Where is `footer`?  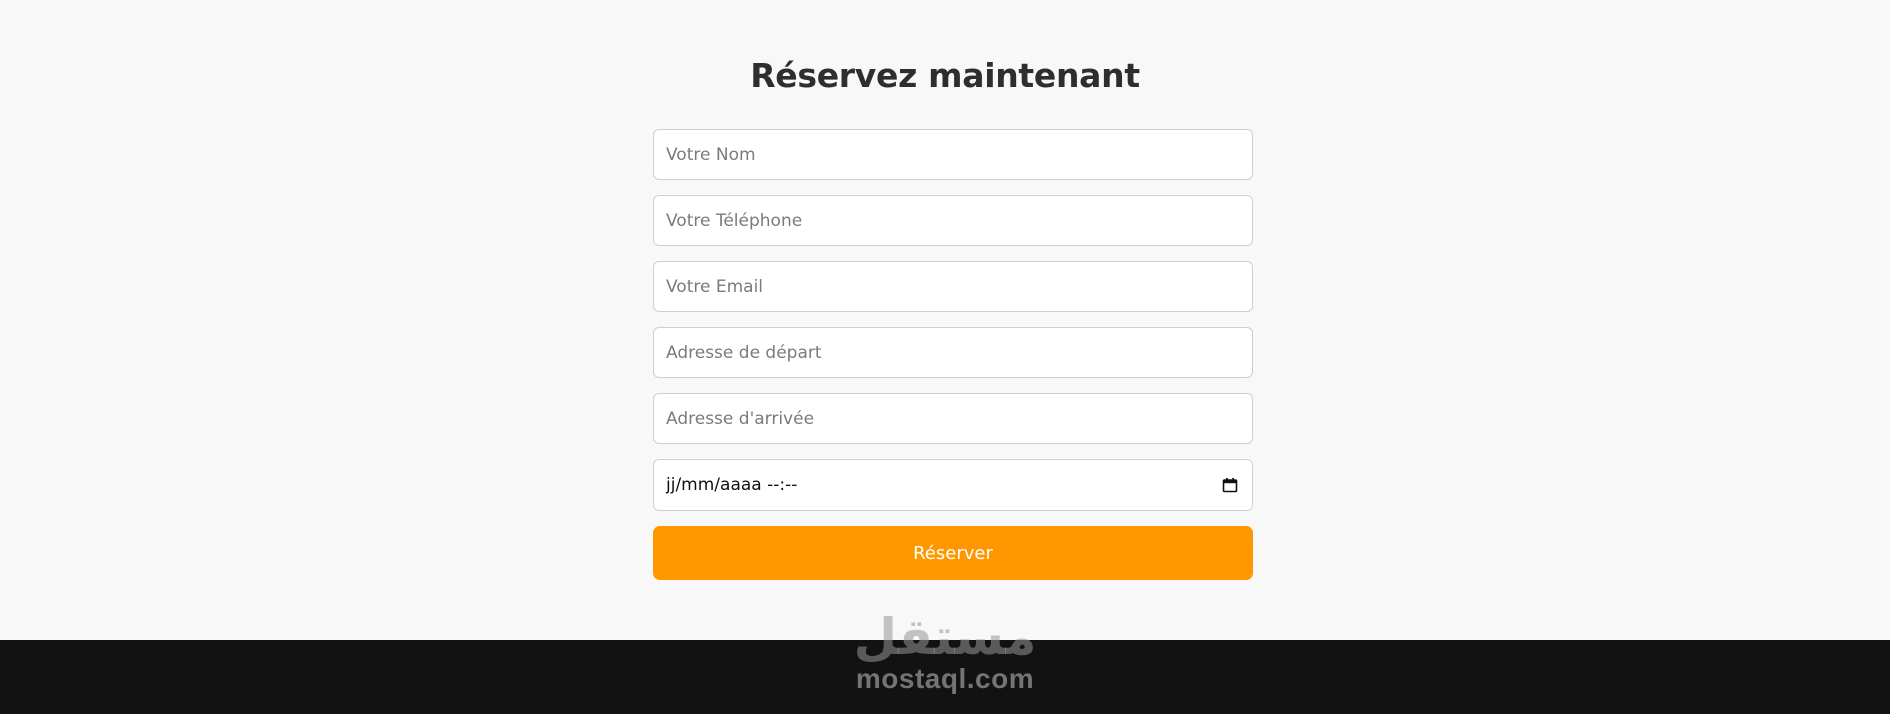 footer is located at coordinates (945, 677).